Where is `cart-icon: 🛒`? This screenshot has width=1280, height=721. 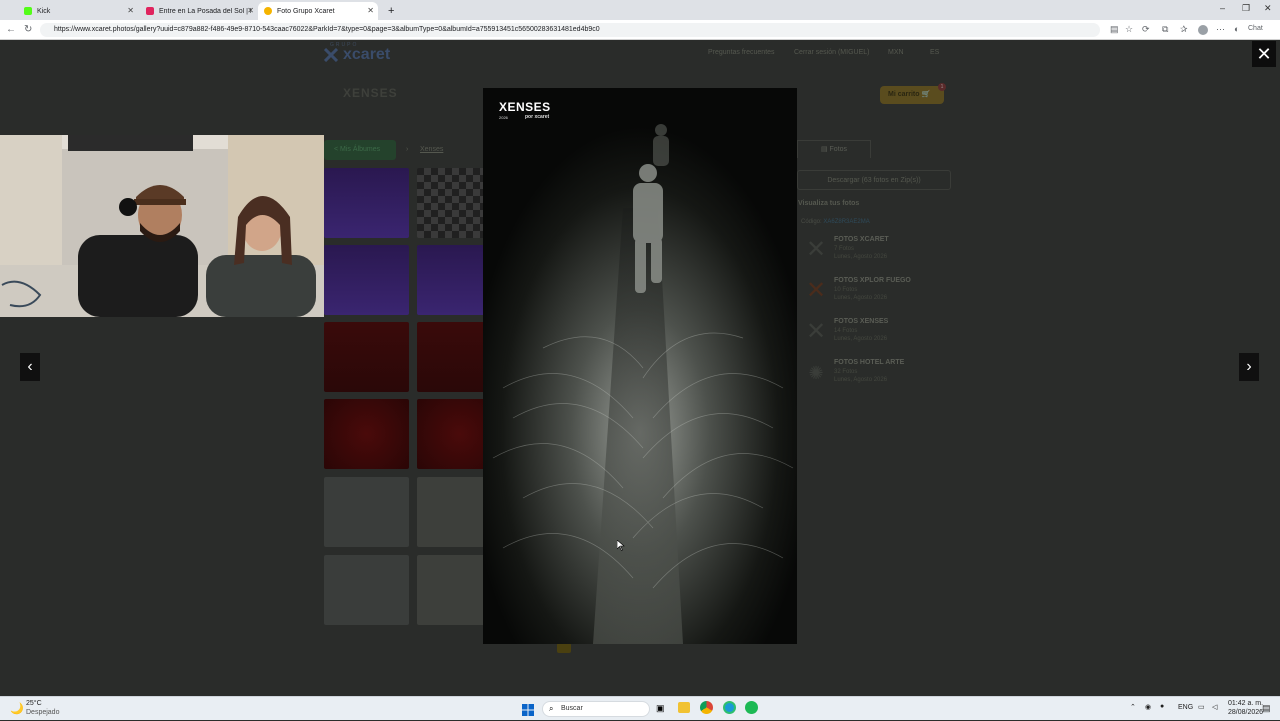 cart-icon: 🛒 is located at coordinates (926, 94).